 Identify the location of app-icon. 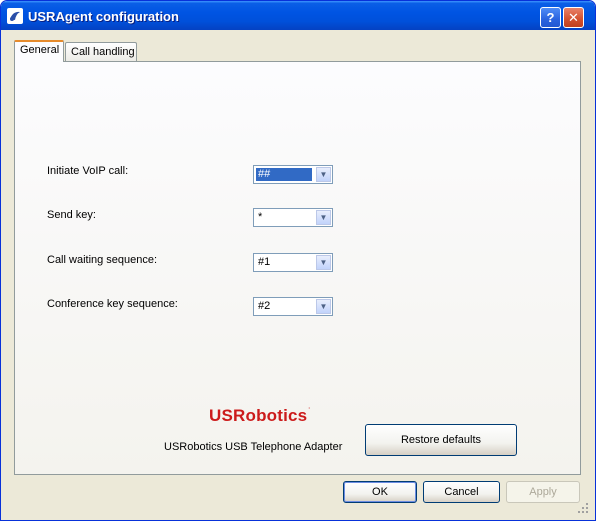
(15, 16).